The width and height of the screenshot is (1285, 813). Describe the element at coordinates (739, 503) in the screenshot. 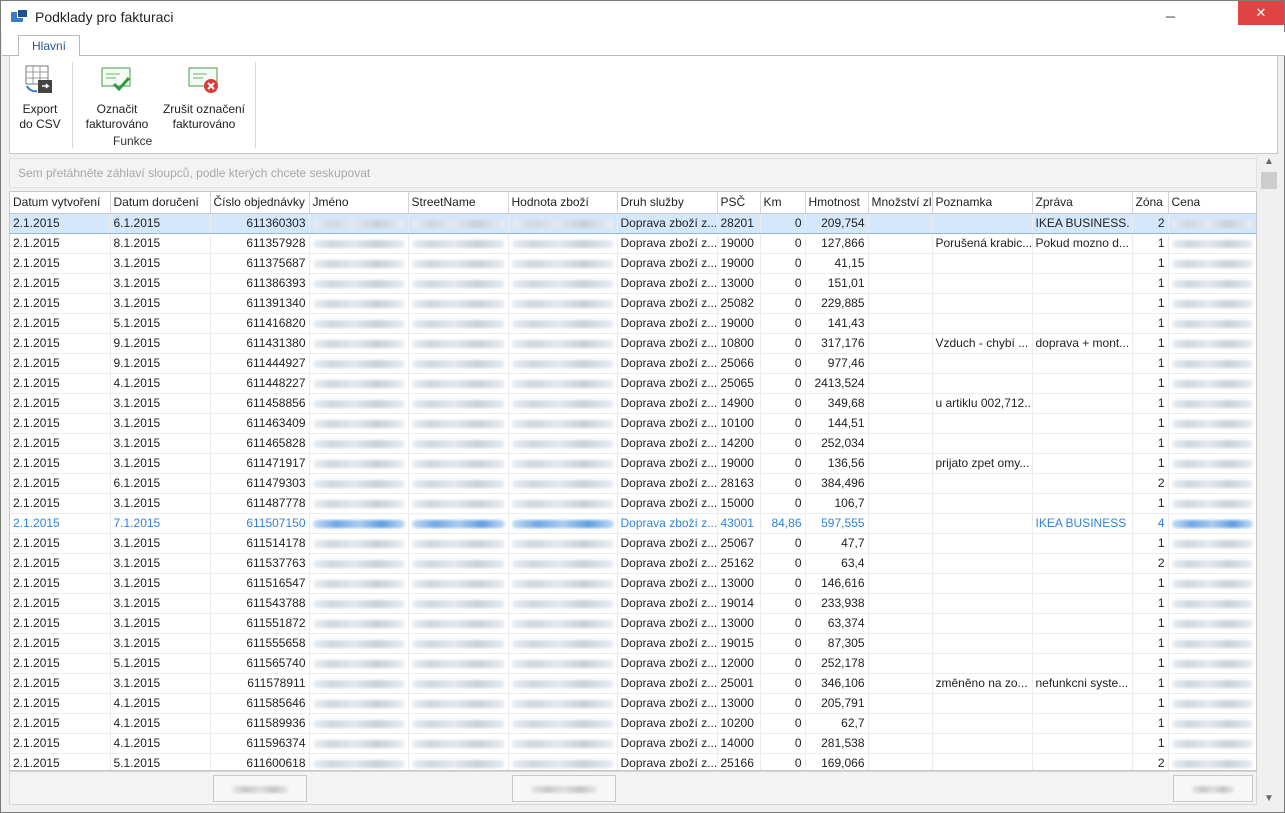

I see `table-cell: 15000` at that location.